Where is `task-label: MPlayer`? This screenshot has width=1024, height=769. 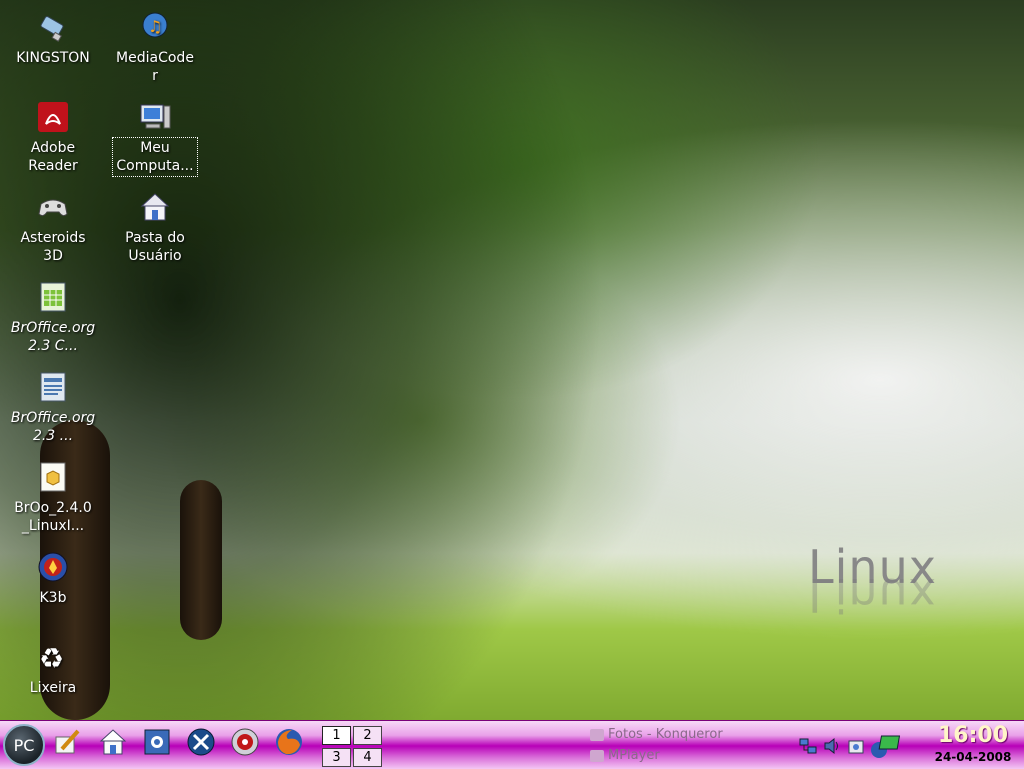 task-label: MPlayer is located at coordinates (634, 755).